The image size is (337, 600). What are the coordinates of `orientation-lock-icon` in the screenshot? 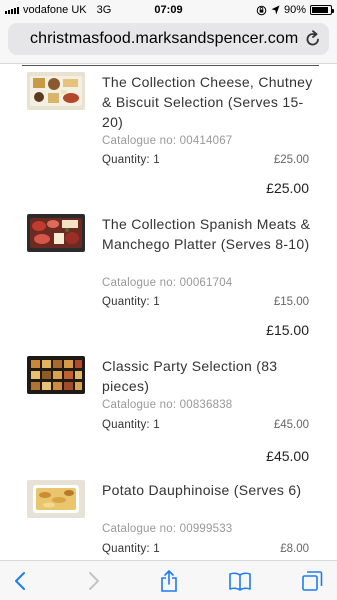 It's located at (261, 10).